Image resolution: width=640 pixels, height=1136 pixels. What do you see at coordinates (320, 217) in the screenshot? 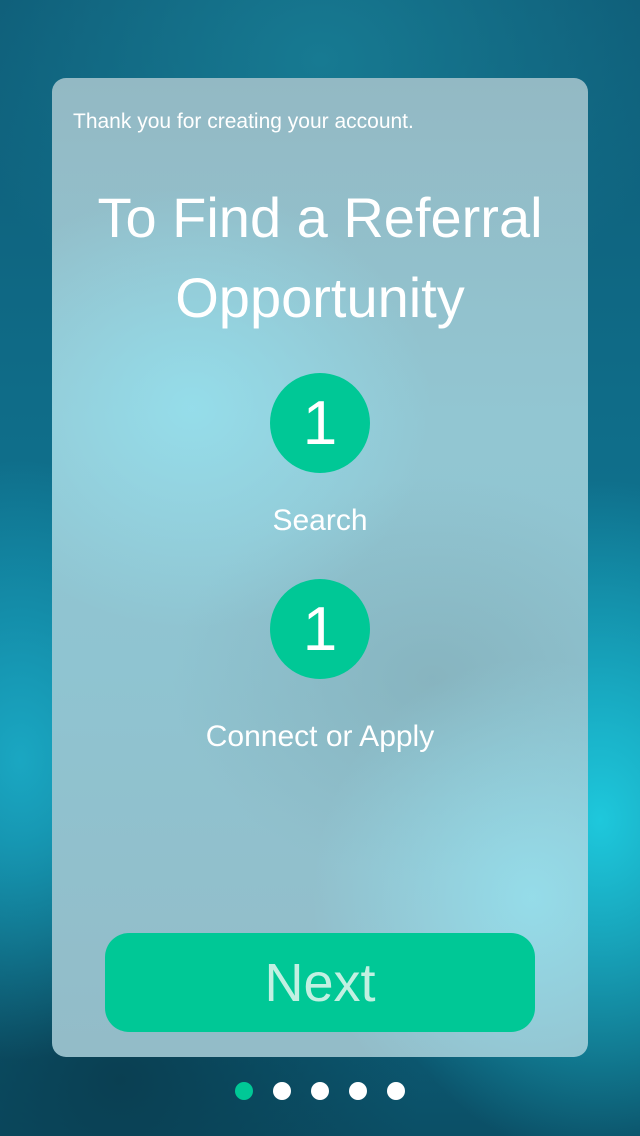
I see `page-title-line-1: To Find a Referral` at bounding box center [320, 217].